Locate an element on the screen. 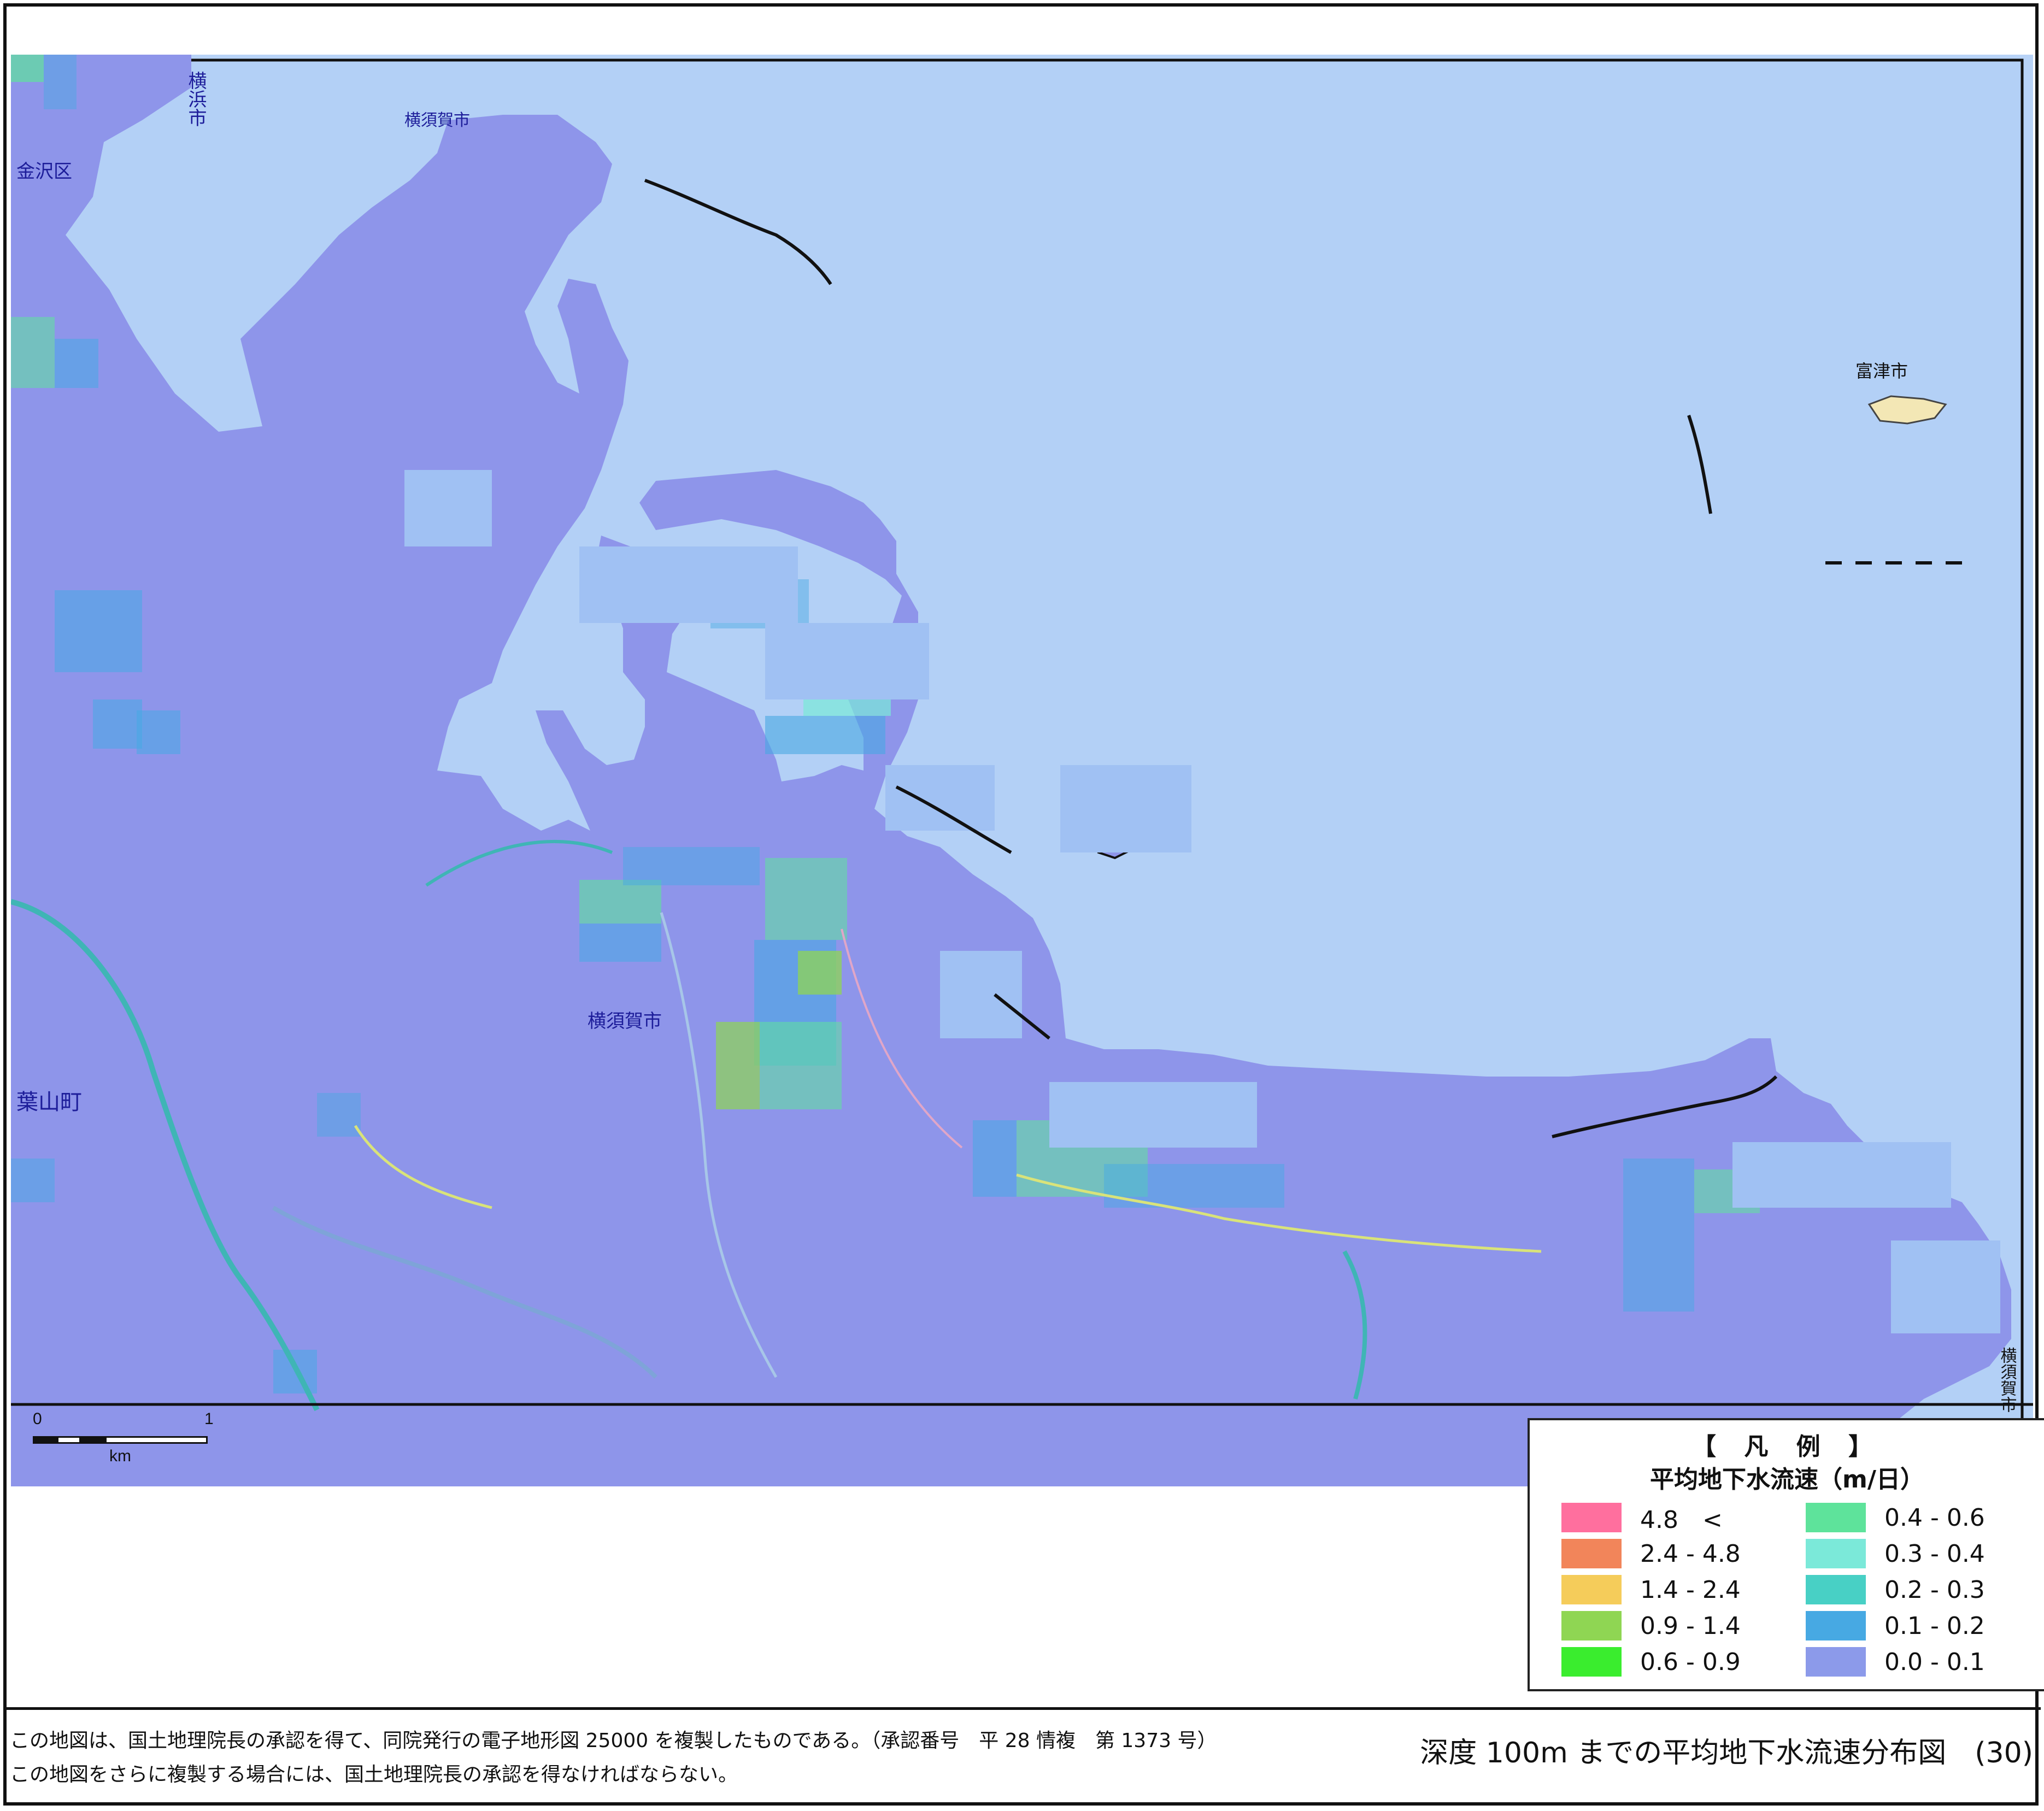 The image size is (2044, 1811). legend-item: 0.9 - 1.4 is located at coordinates (1651, 1625).